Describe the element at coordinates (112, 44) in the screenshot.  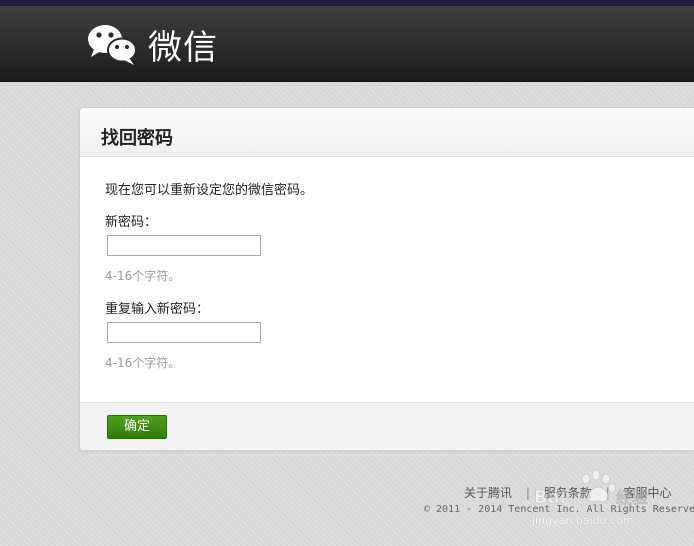
I see `wechat-logo-icon` at that location.